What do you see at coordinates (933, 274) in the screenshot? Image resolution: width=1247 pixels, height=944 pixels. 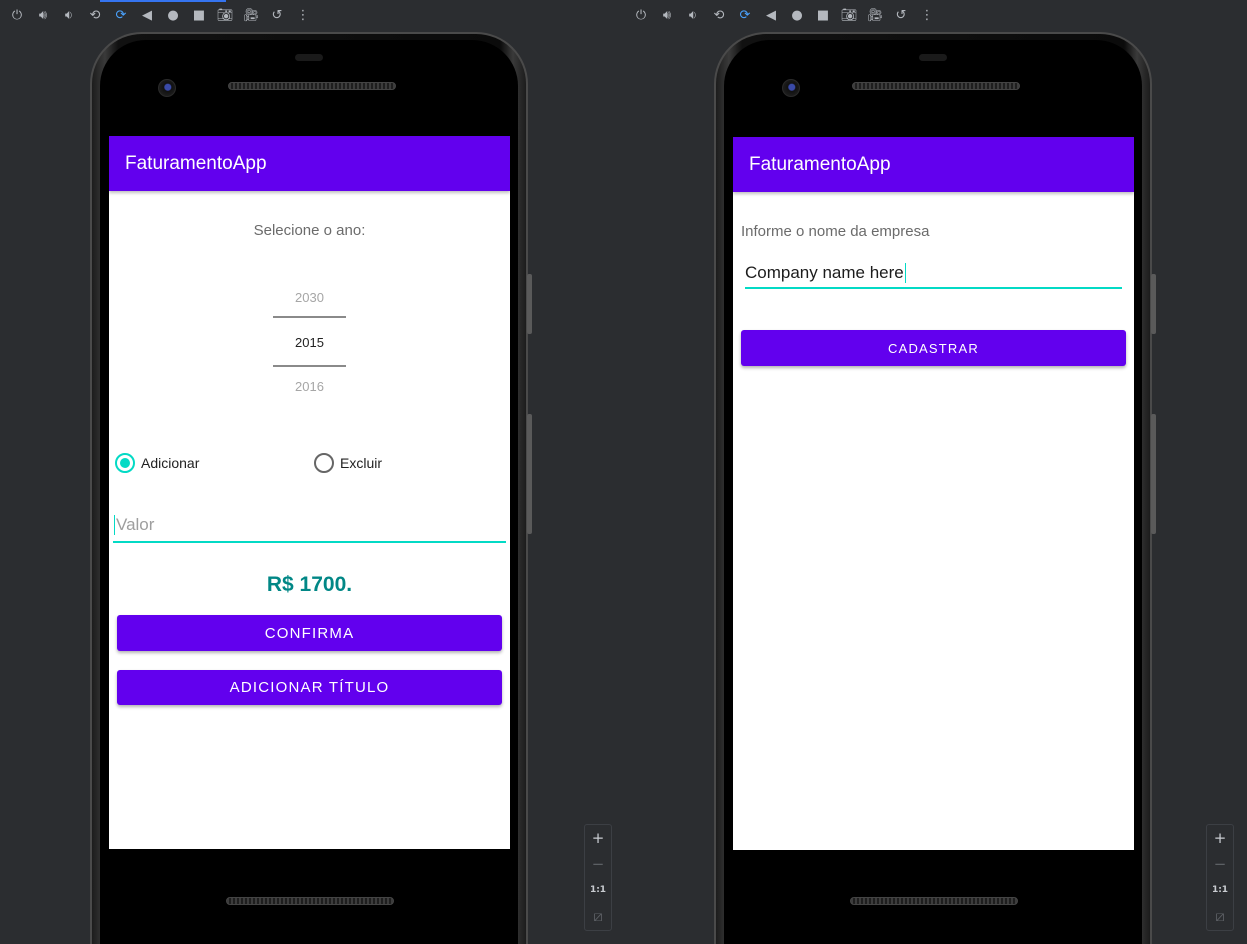 I see `company-name-input: Company name here` at bounding box center [933, 274].